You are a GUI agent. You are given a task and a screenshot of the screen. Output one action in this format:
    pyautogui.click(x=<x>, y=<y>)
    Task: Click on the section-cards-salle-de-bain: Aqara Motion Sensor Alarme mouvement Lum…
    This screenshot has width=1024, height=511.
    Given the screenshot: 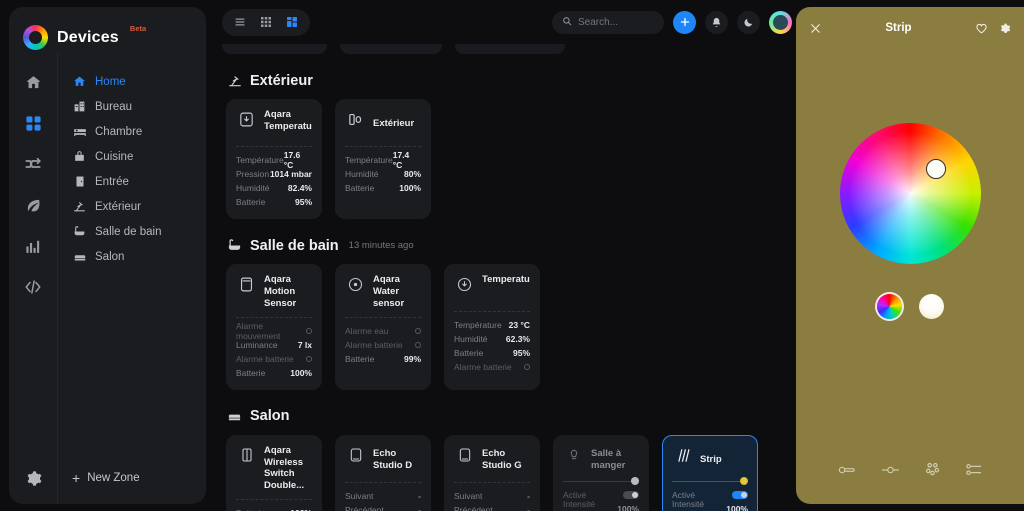 What is the action you would take?
    pyautogui.click(x=509, y=327)
    